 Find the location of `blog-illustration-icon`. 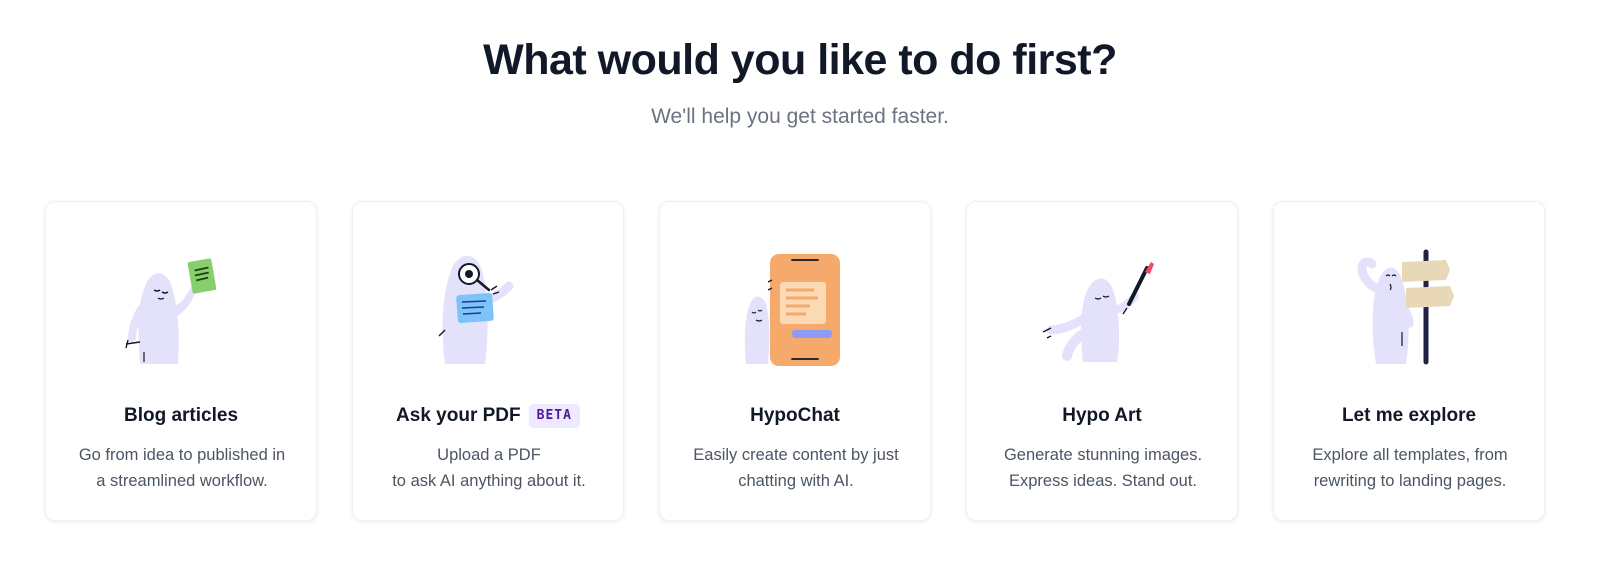

blog-illustration-icon is located at coordinates (182, 306).